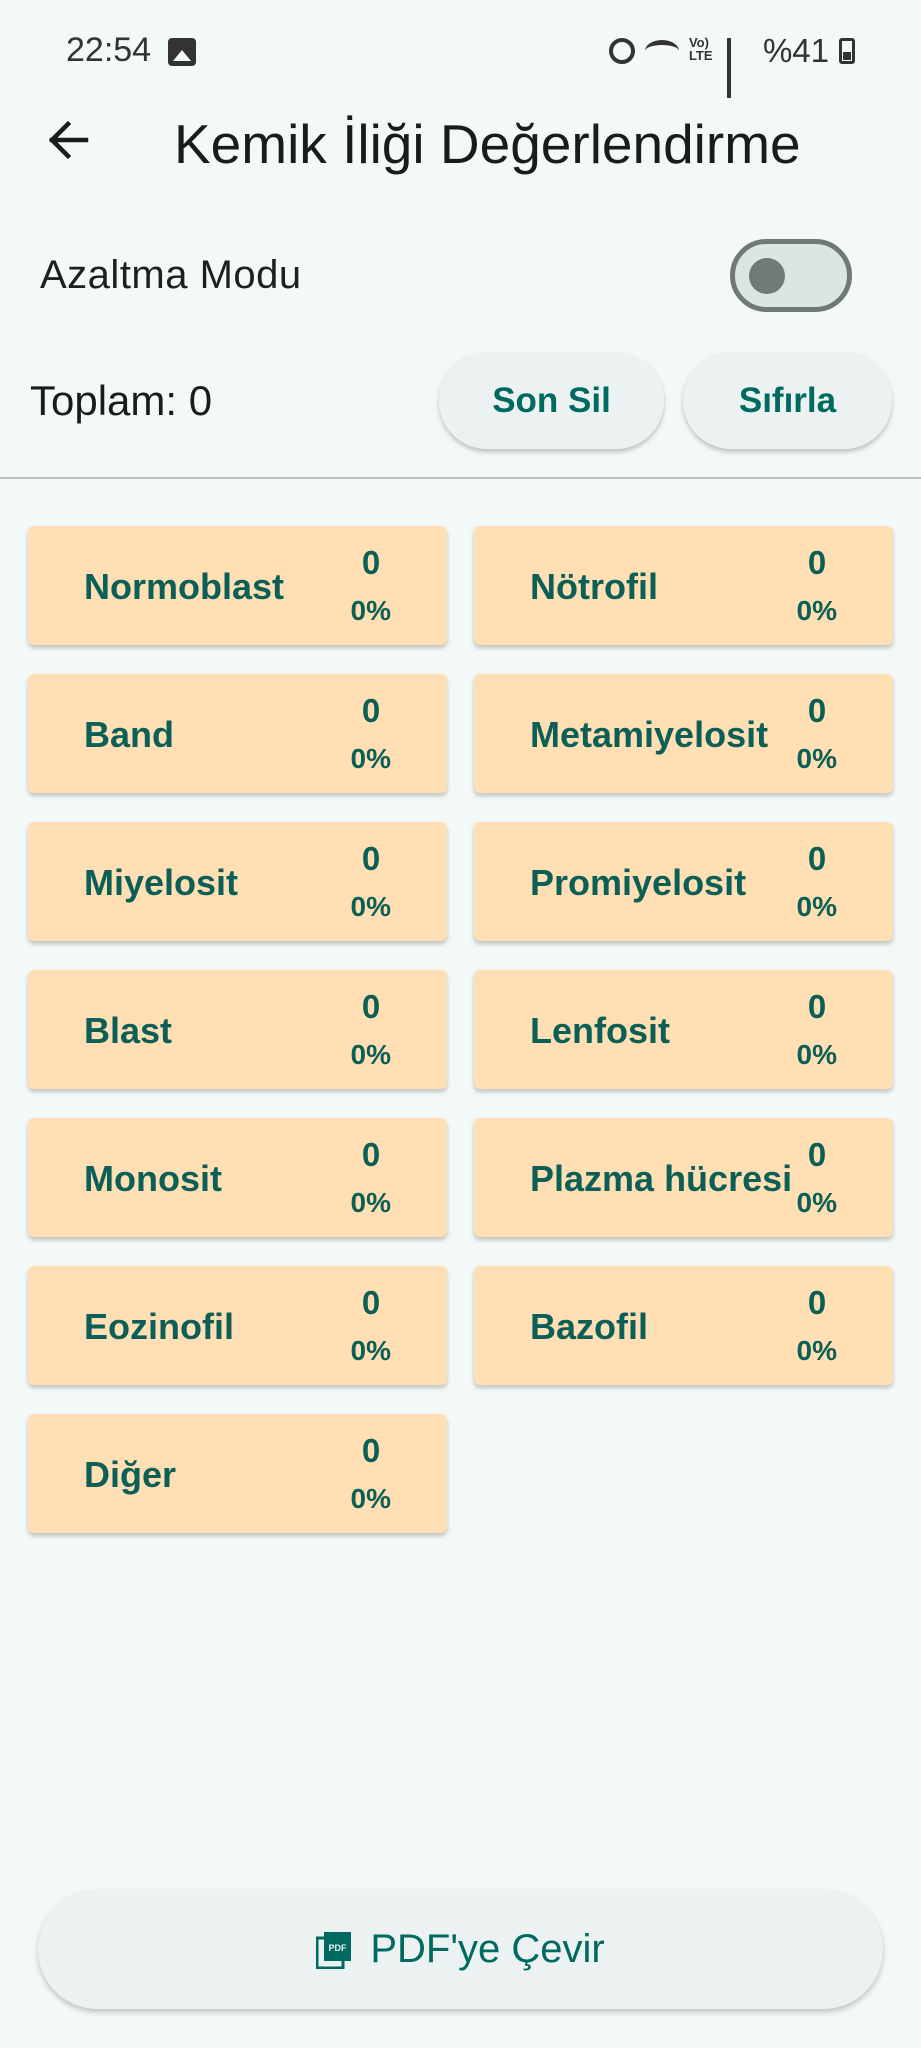 Image resolution: width=921 pixels, height=2048 pixels. I want to click on cell-counter-normoblast: Normoblast 0 0%, so click(237, 585).